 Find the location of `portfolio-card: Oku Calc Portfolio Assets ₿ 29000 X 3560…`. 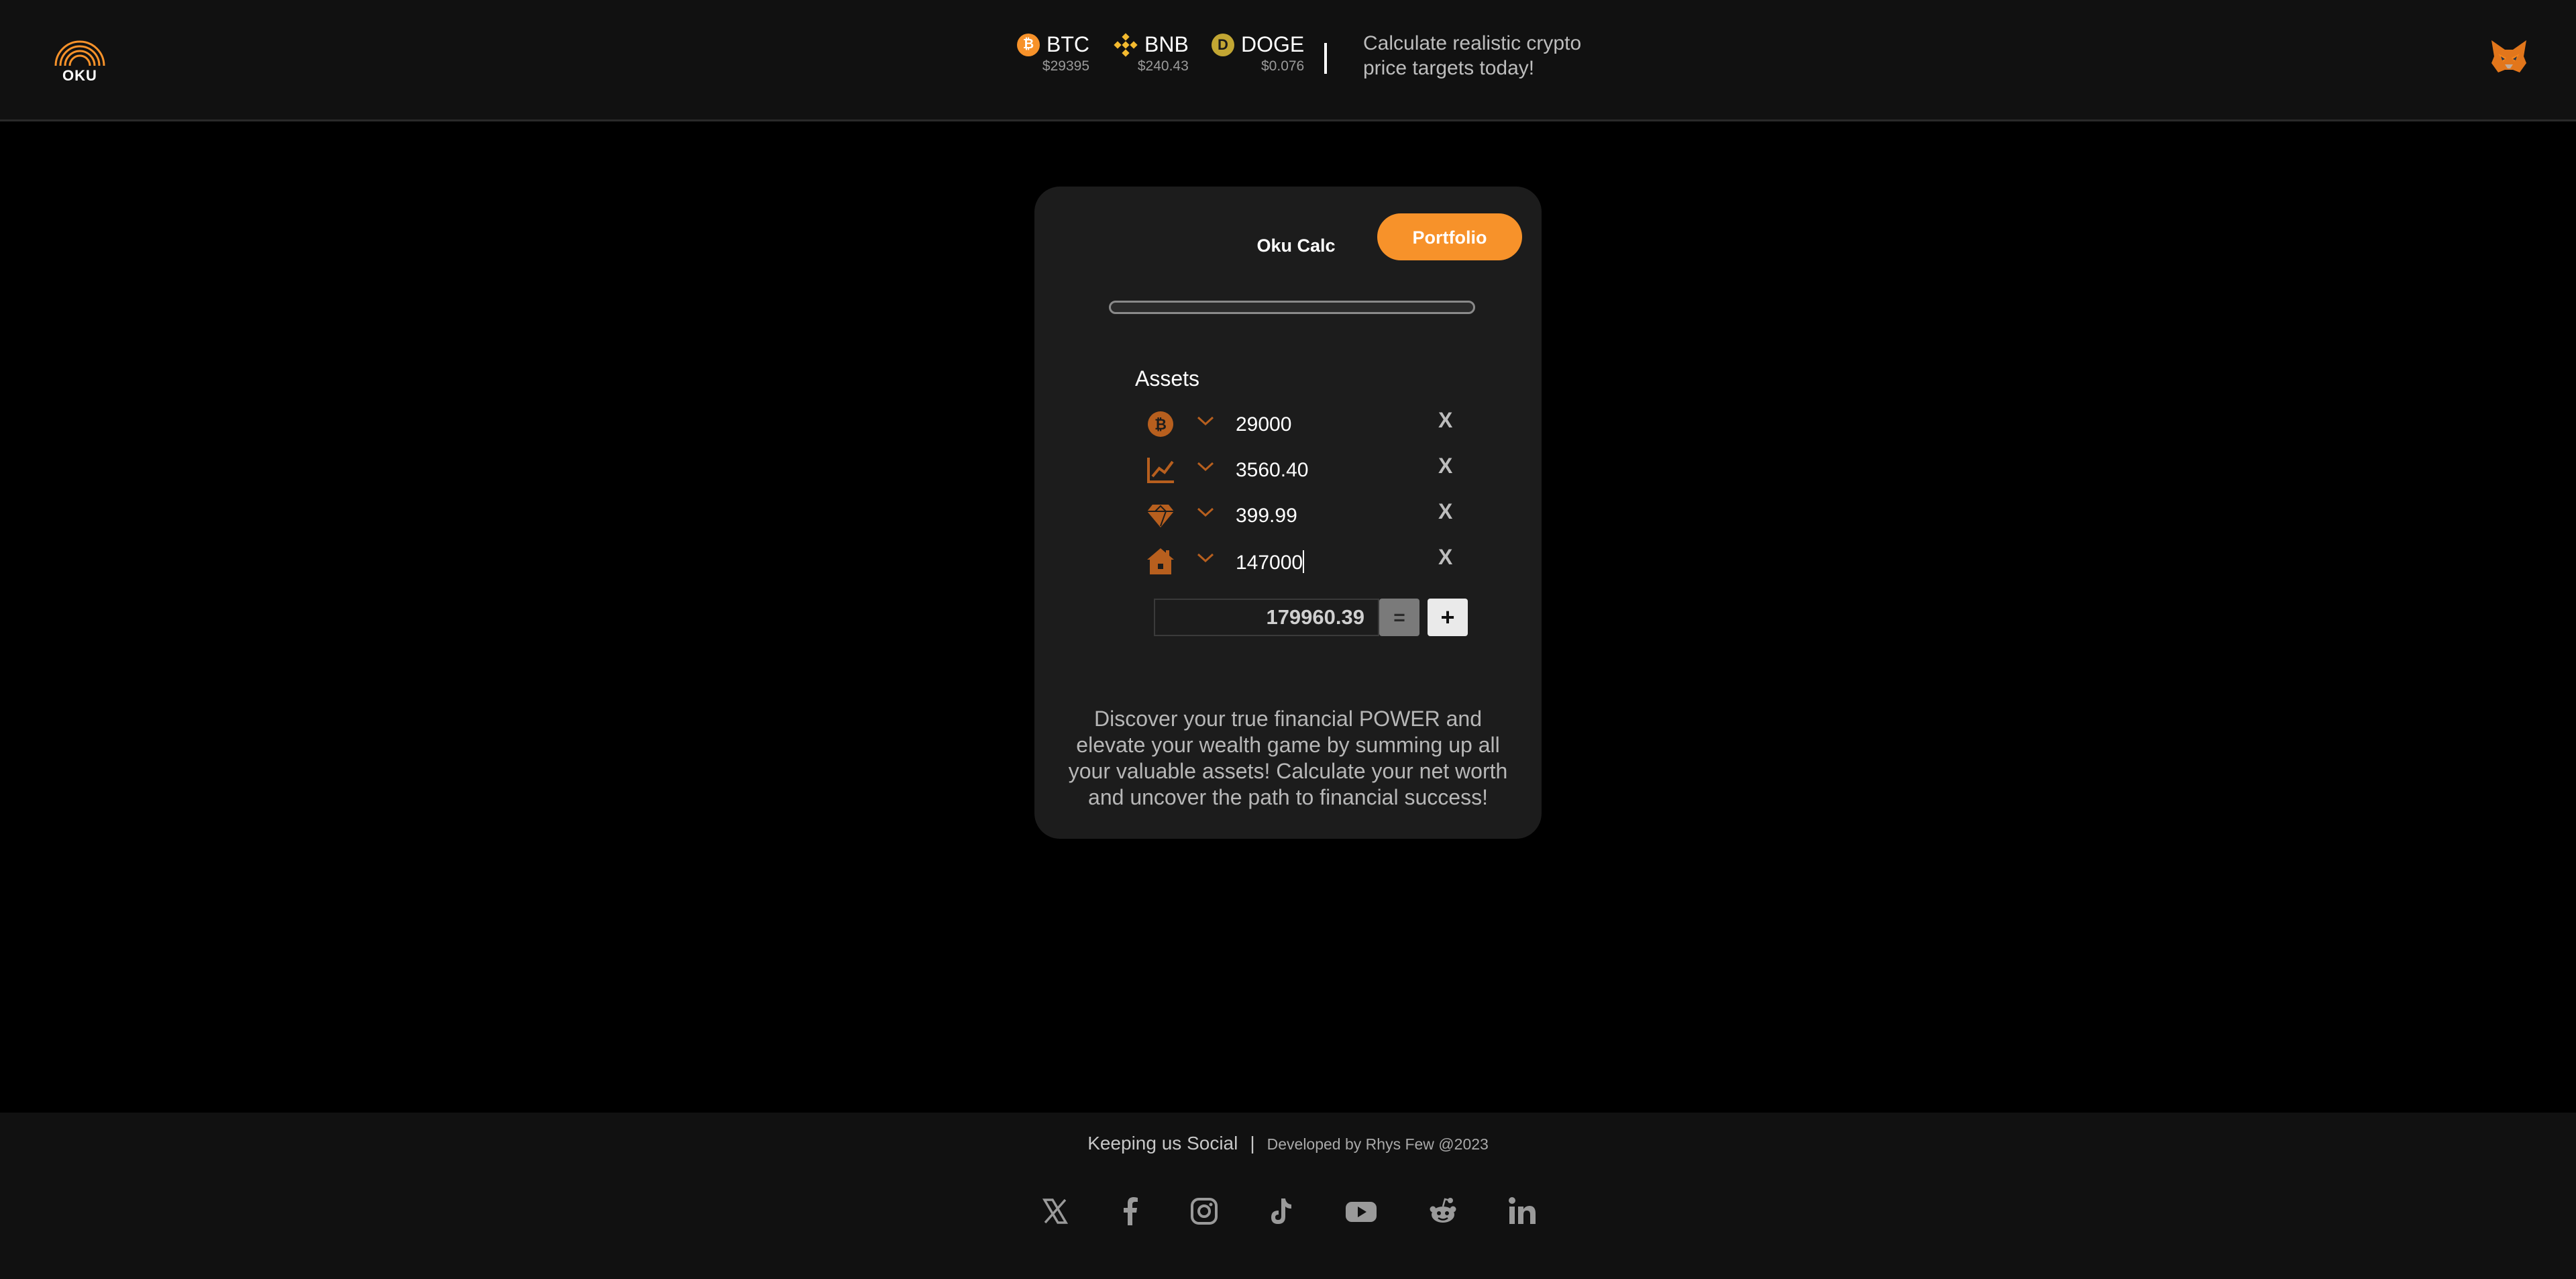

portfolio-card: Oku Calc Portfolio Assets ₿ 29000 X 3560… is located at coordinates (1288, 513).